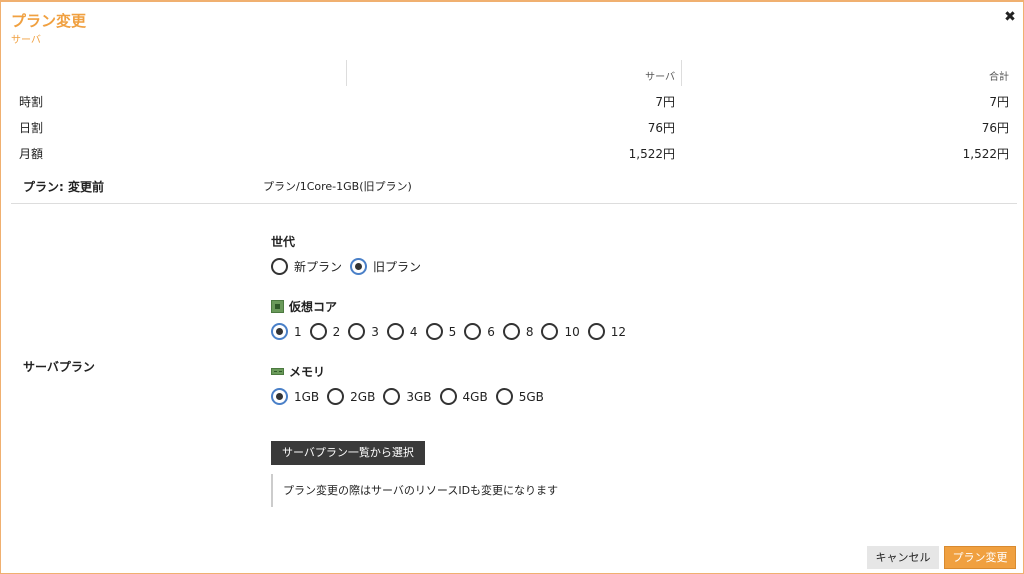 The image size is (1024, 574). Describe the element at coordinates (980, 557) in the screenshot. I see `plan-change-button: プラン変更` at that location.